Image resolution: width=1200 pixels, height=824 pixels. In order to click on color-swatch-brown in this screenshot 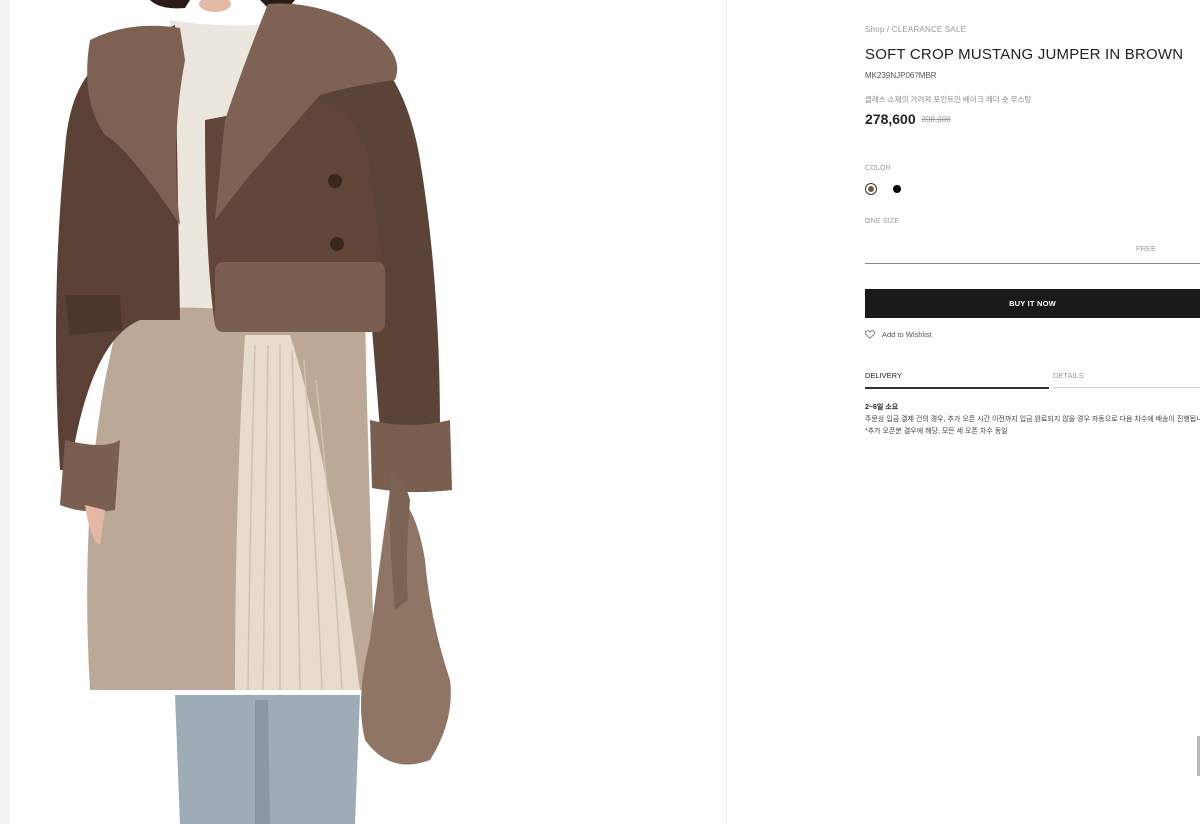, I will do `click(871, 189)`.